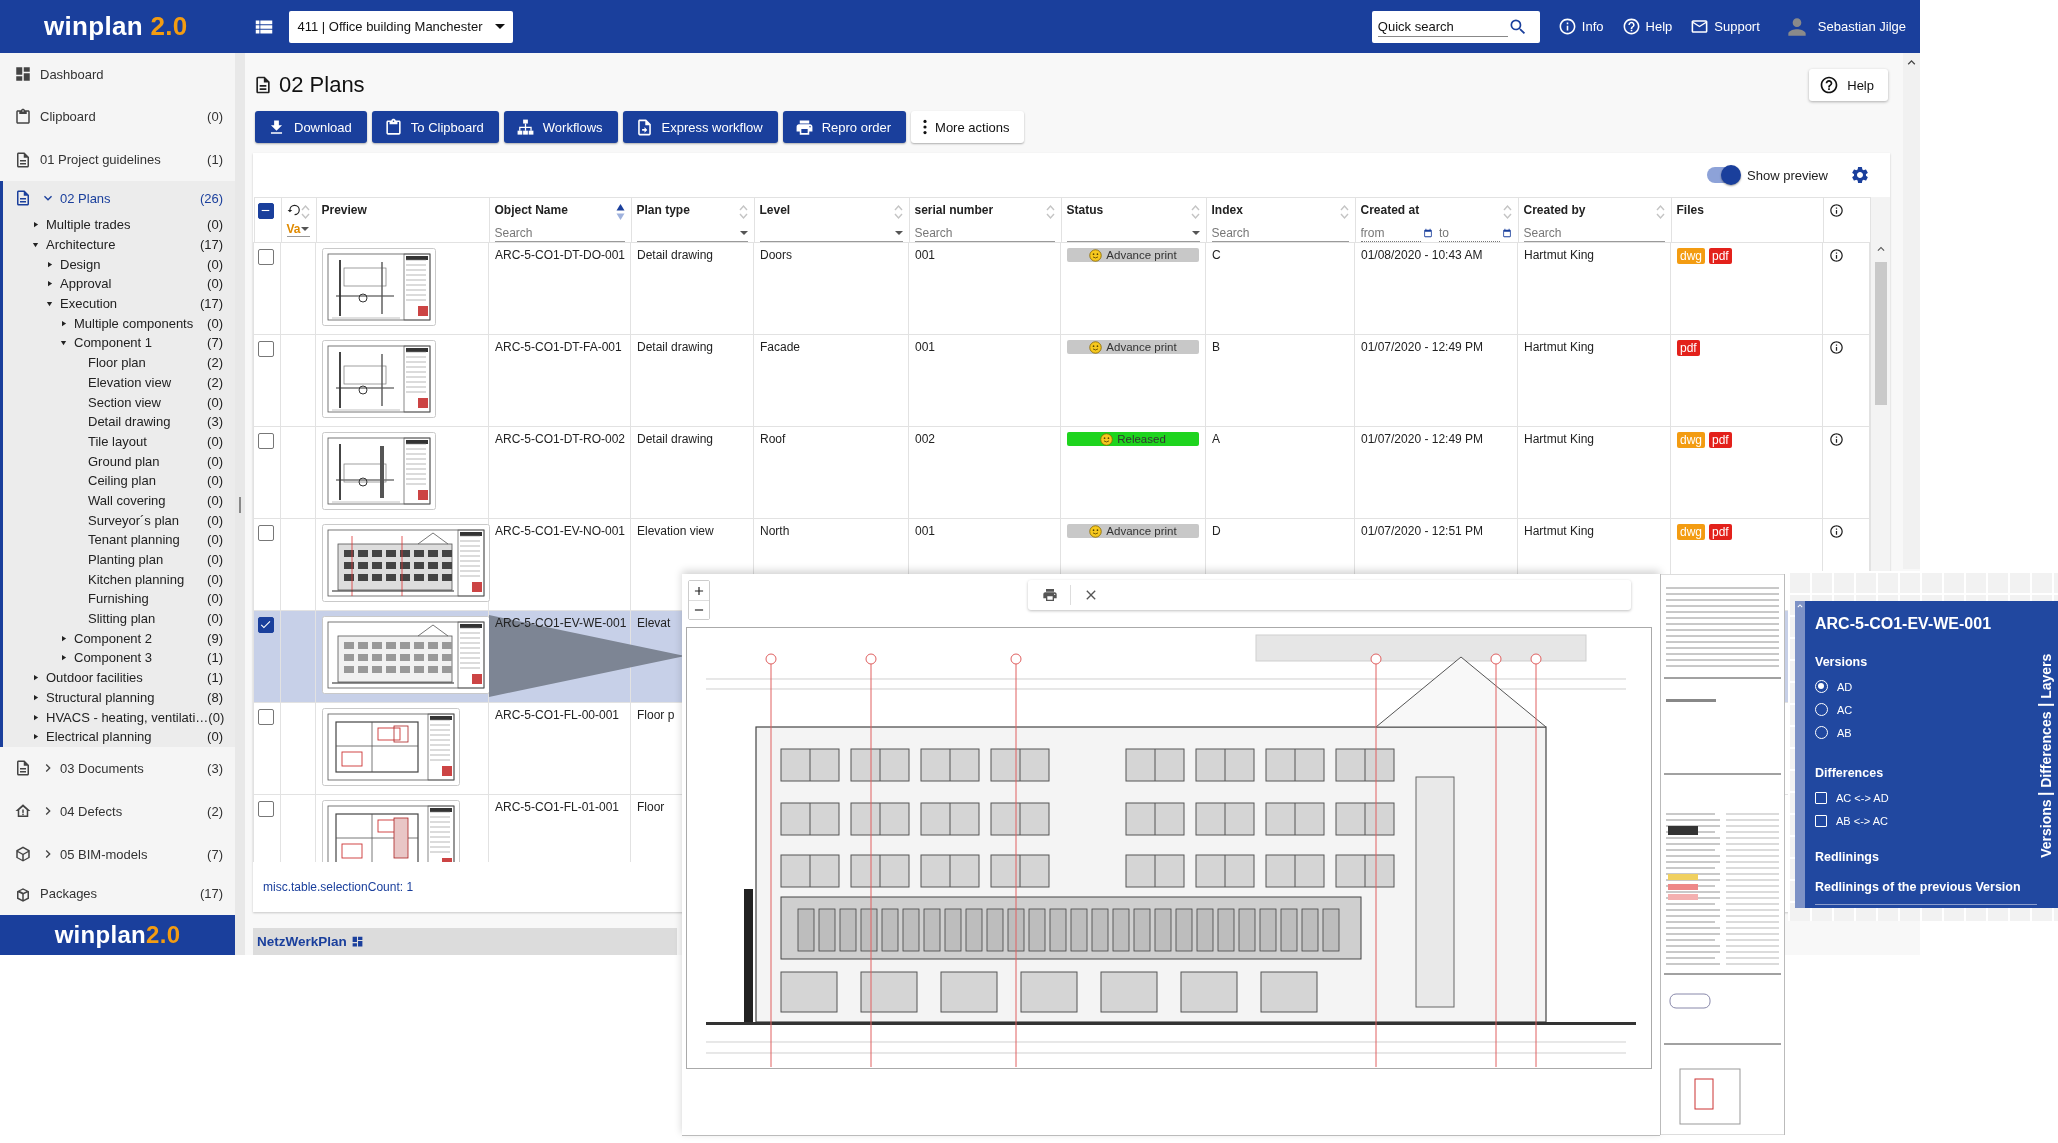 The image size is (2058, 1143). What do you see at coordinates (134, 540) in the screenshot?
I see `tree-item: Tenant planning` at bounding box center [134, 540].